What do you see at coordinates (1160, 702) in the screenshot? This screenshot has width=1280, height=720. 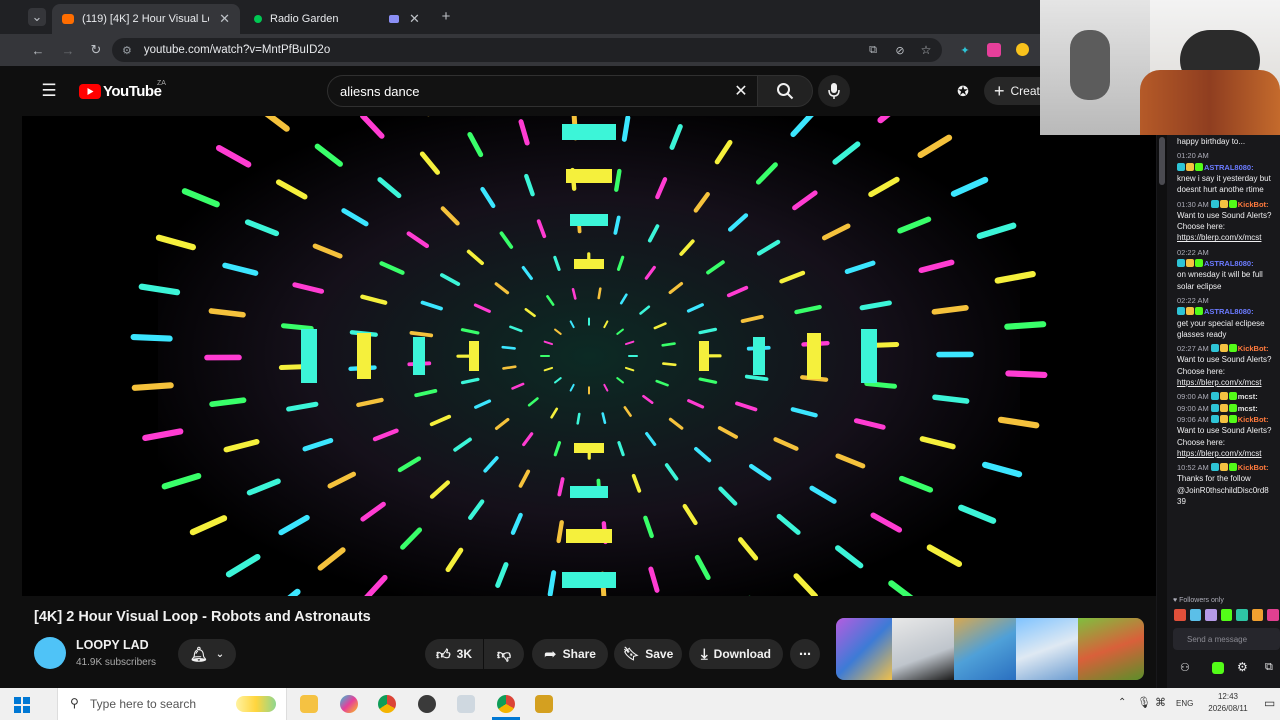 I see `network-icon: ⌘` at bounding box center [1160, 702].